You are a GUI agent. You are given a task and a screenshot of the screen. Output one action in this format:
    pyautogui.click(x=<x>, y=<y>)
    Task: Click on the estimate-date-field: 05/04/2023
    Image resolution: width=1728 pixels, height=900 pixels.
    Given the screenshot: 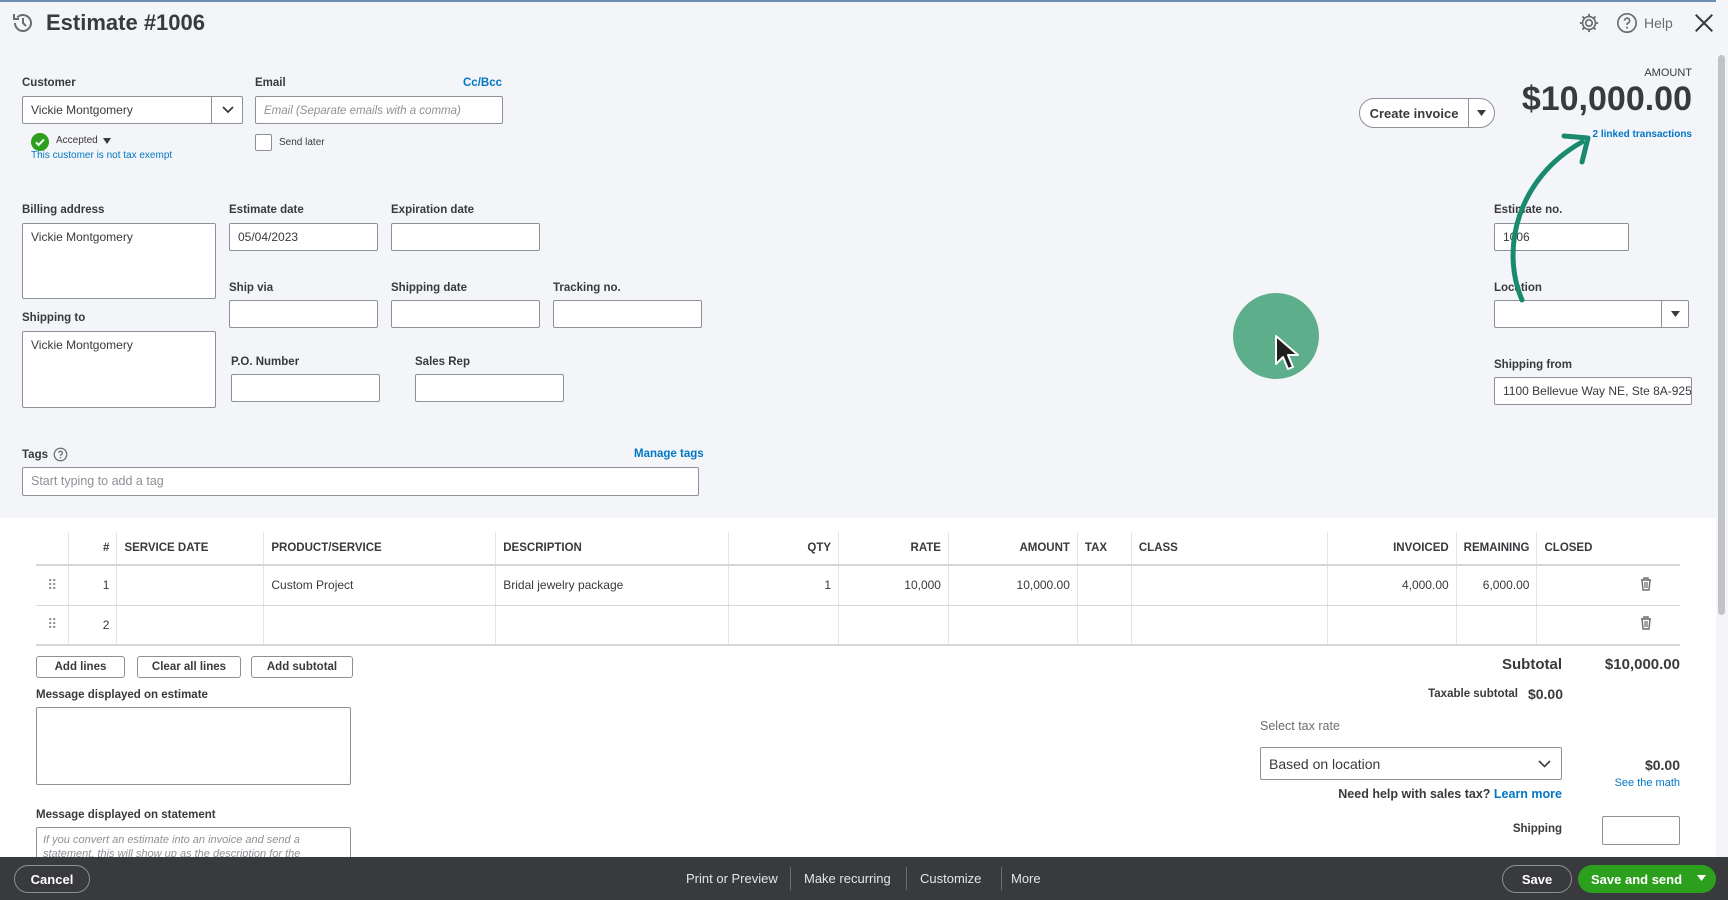 What is the action you would take?
    pyautogui.click(x=303, y=237)
    